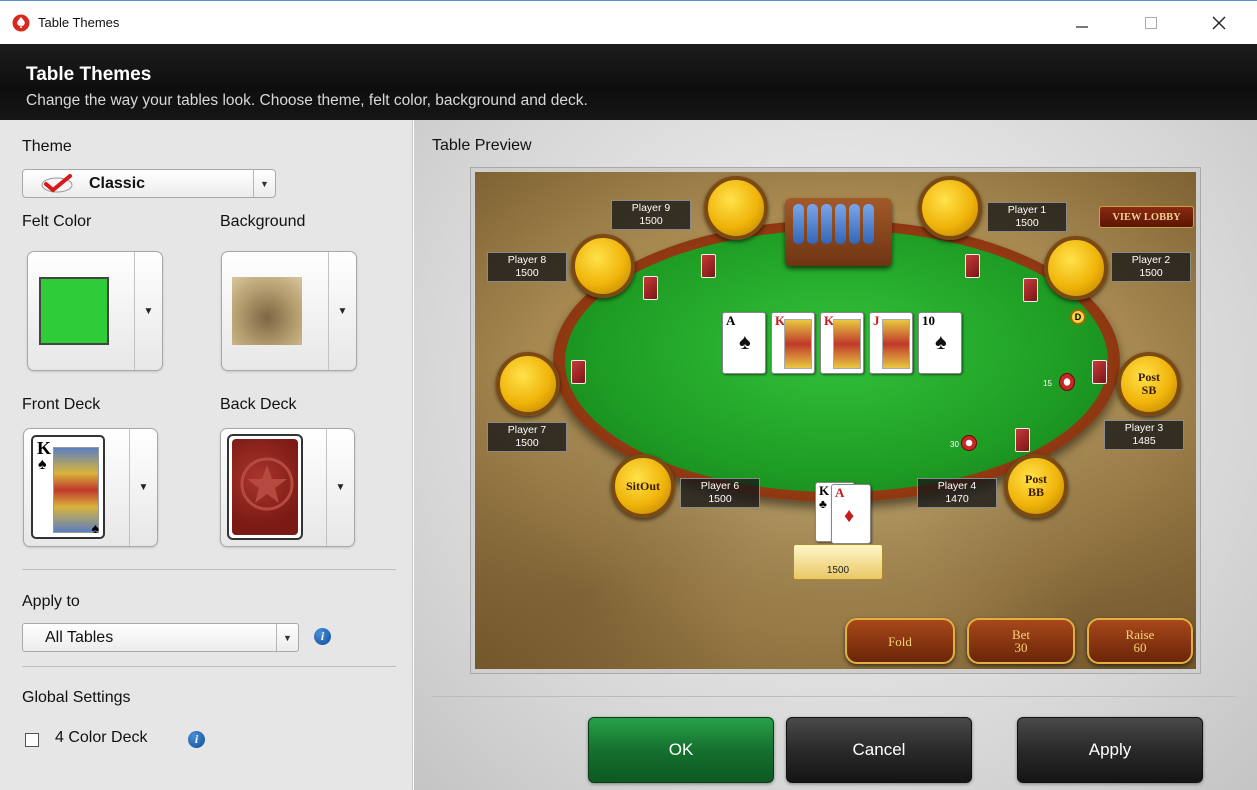  I want to click on front-deck-label: Front Deck, so click(61, 404).